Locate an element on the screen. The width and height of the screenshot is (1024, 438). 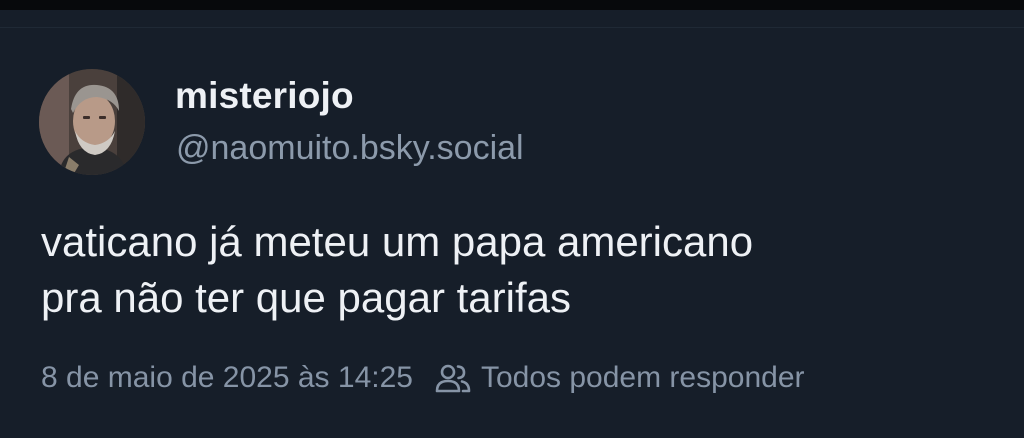
reply-permission-label: Todos podem responder is located at coordinates (643, 378).